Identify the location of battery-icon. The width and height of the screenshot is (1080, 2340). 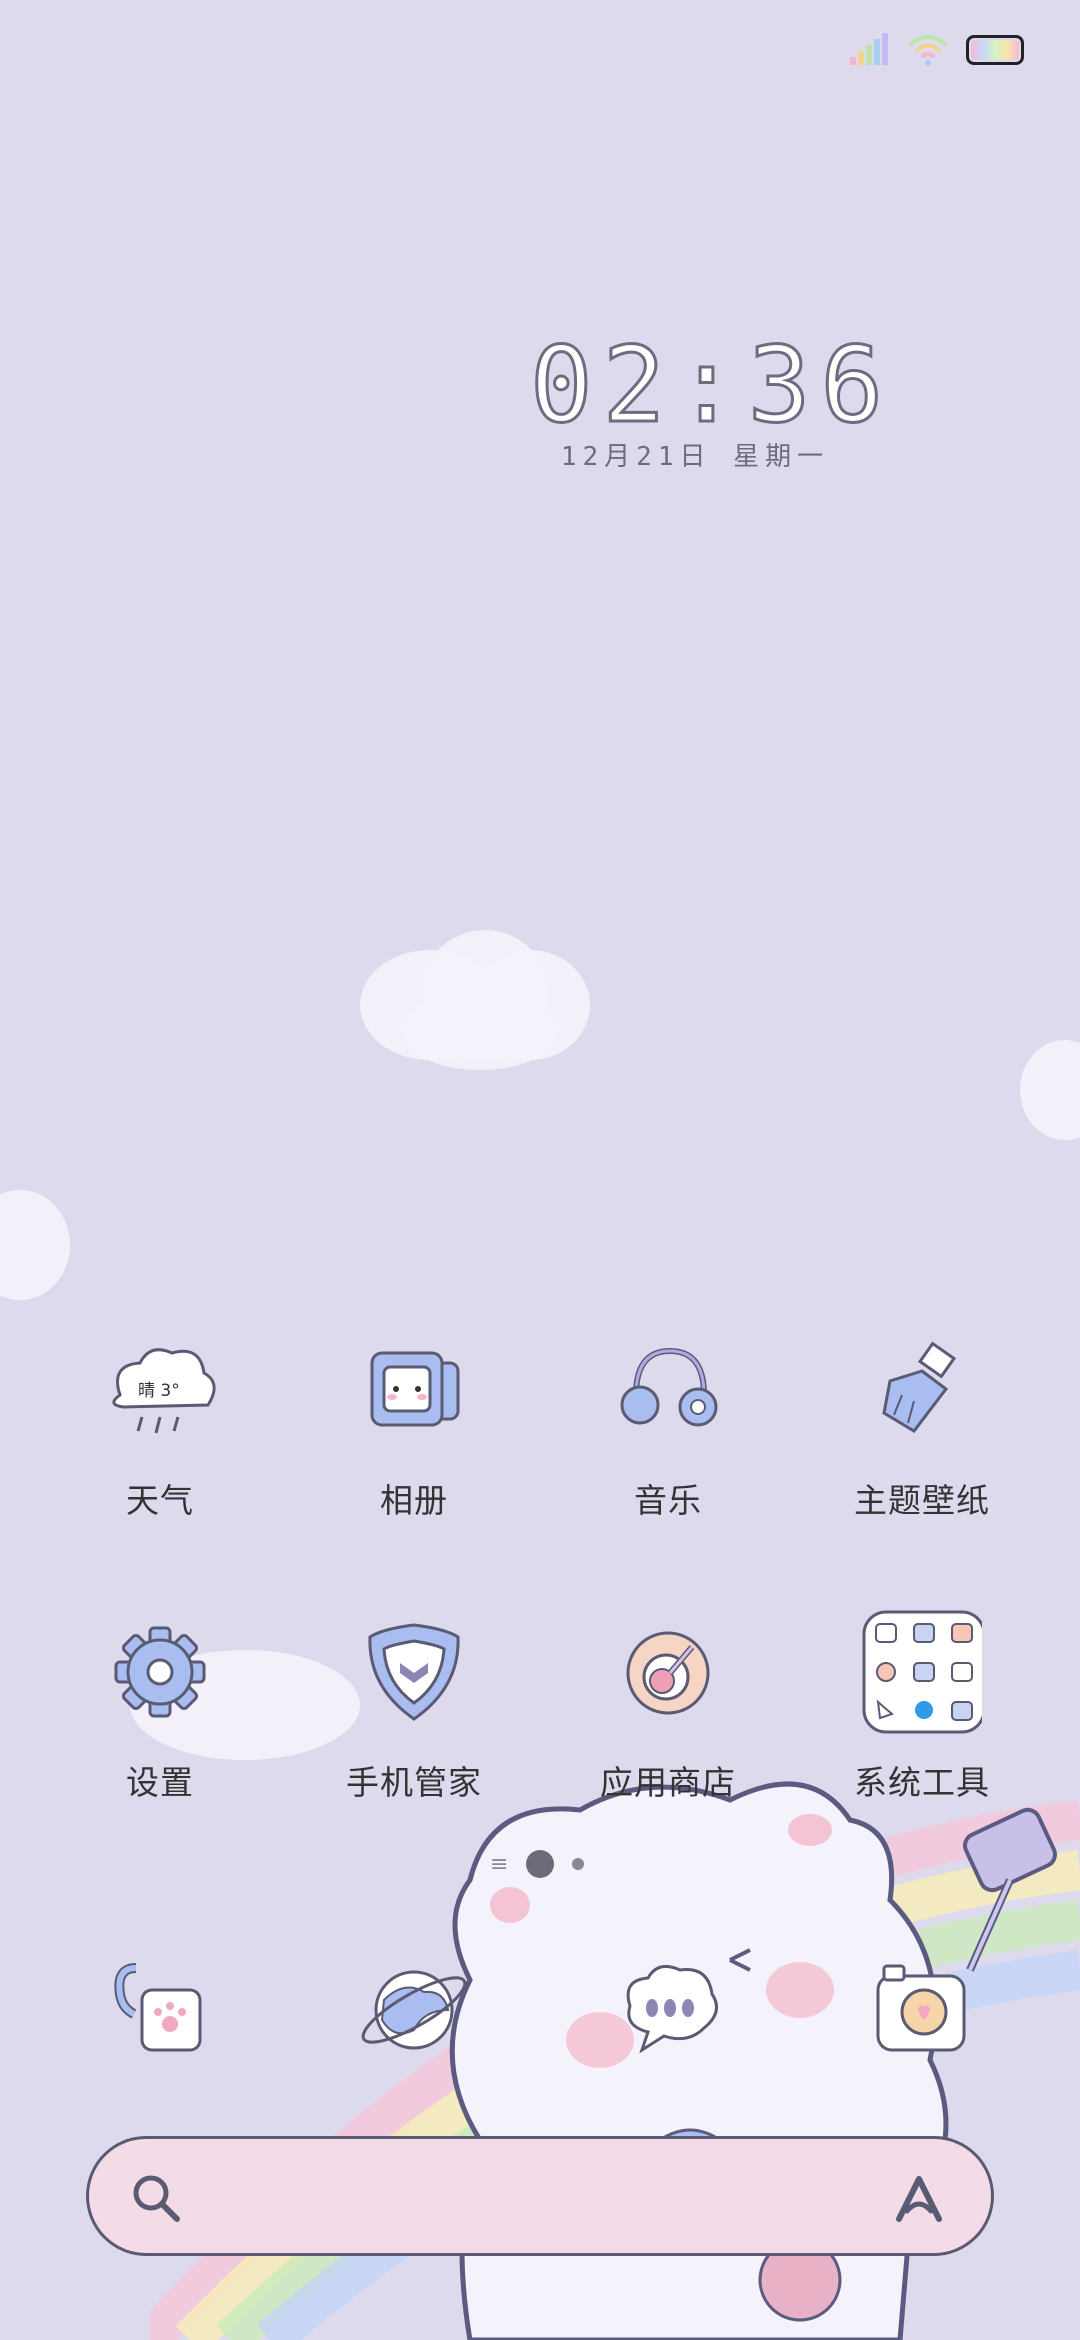
(995, 50).